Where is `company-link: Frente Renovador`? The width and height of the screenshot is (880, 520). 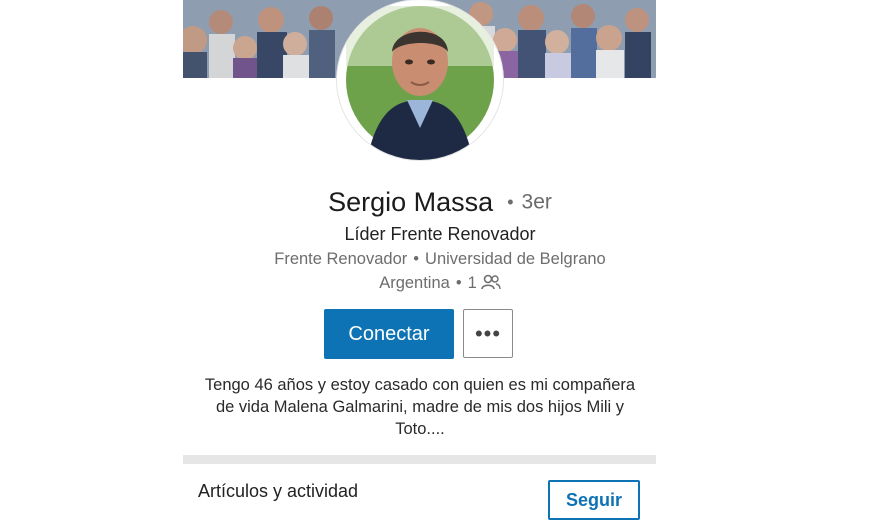 company-link: Frente Renovador is located at coordinates (340, 259).